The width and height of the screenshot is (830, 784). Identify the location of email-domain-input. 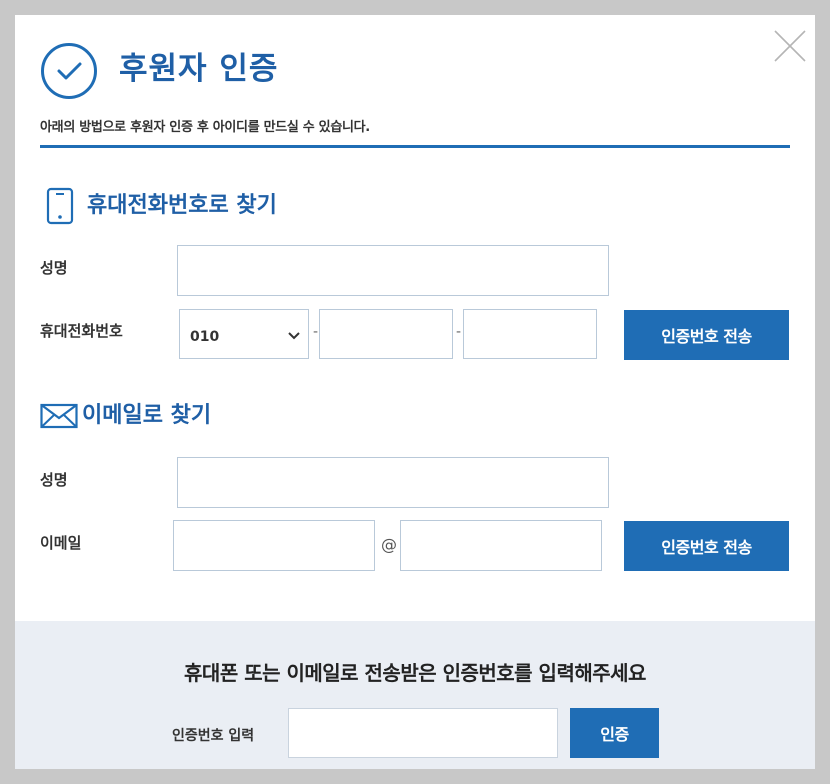
(501, 545).